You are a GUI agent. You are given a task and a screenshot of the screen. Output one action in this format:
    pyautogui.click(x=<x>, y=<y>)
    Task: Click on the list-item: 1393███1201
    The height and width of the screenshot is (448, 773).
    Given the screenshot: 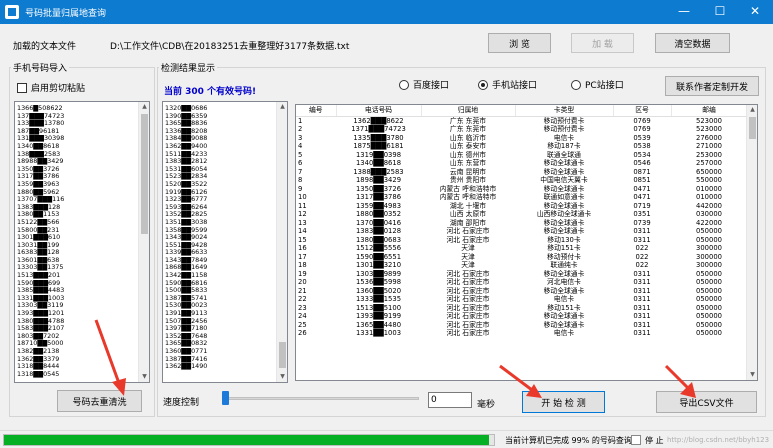 What is the action you would take?
    pyautogui.click(x=82, y=314)
    